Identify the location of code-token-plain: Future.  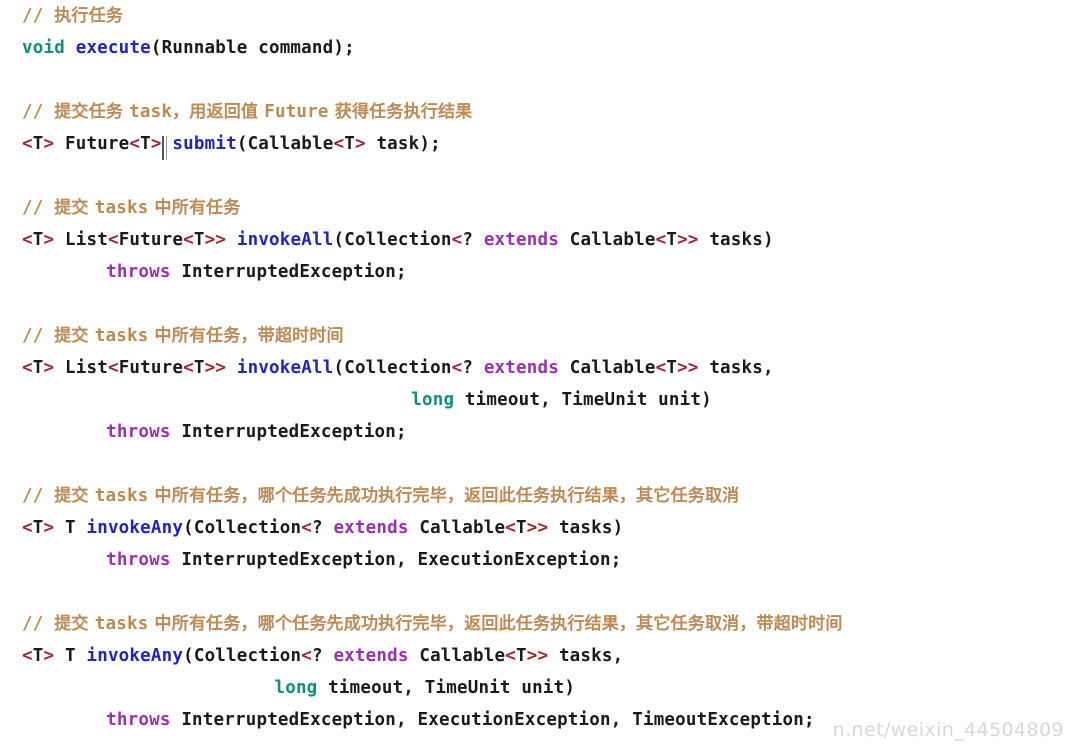
(151, 240).